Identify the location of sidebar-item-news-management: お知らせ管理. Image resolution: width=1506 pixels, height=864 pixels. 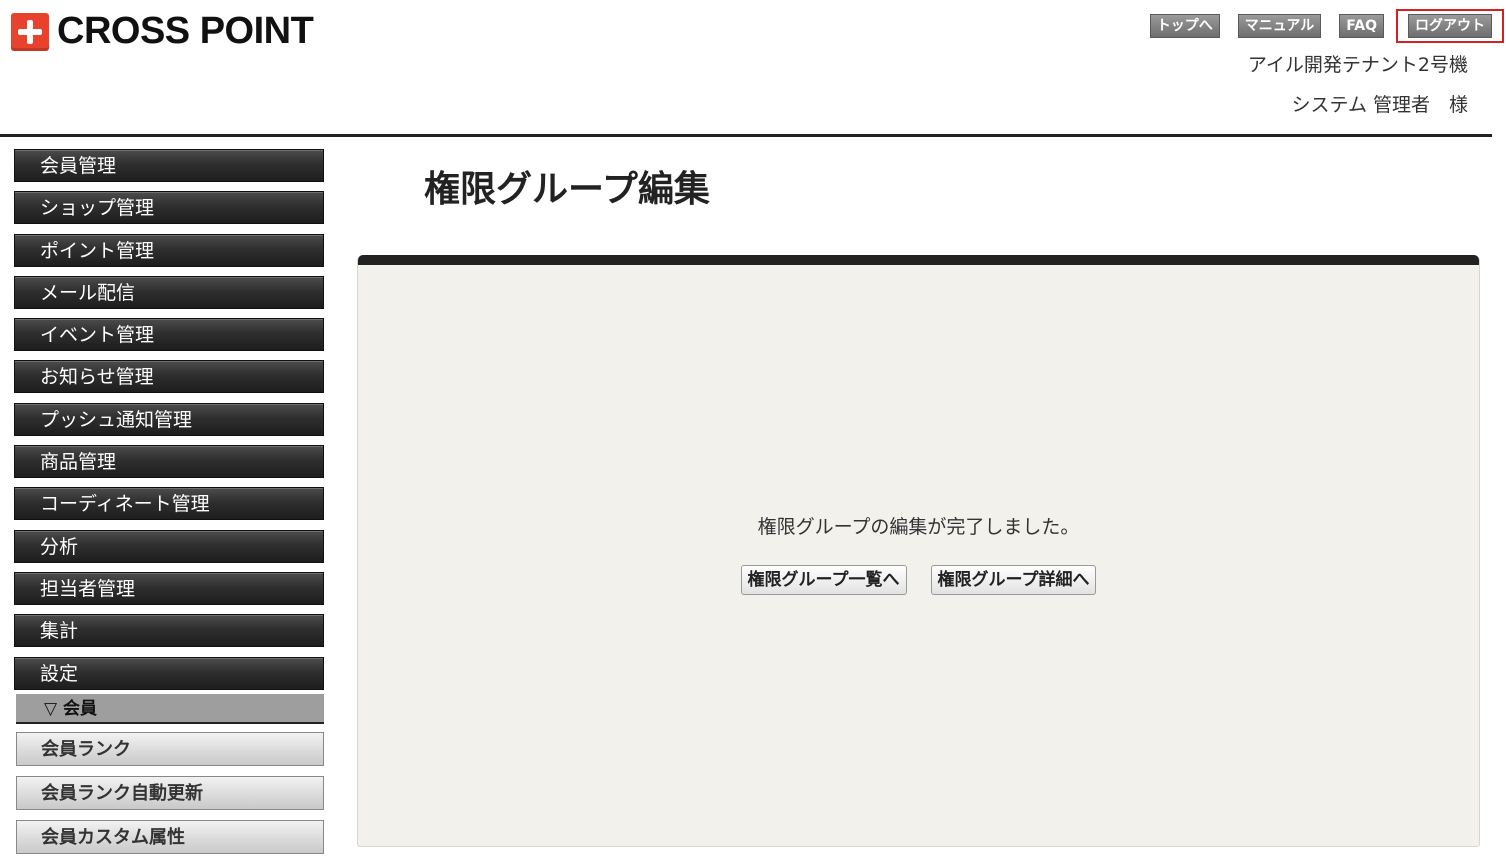
(169, 377).